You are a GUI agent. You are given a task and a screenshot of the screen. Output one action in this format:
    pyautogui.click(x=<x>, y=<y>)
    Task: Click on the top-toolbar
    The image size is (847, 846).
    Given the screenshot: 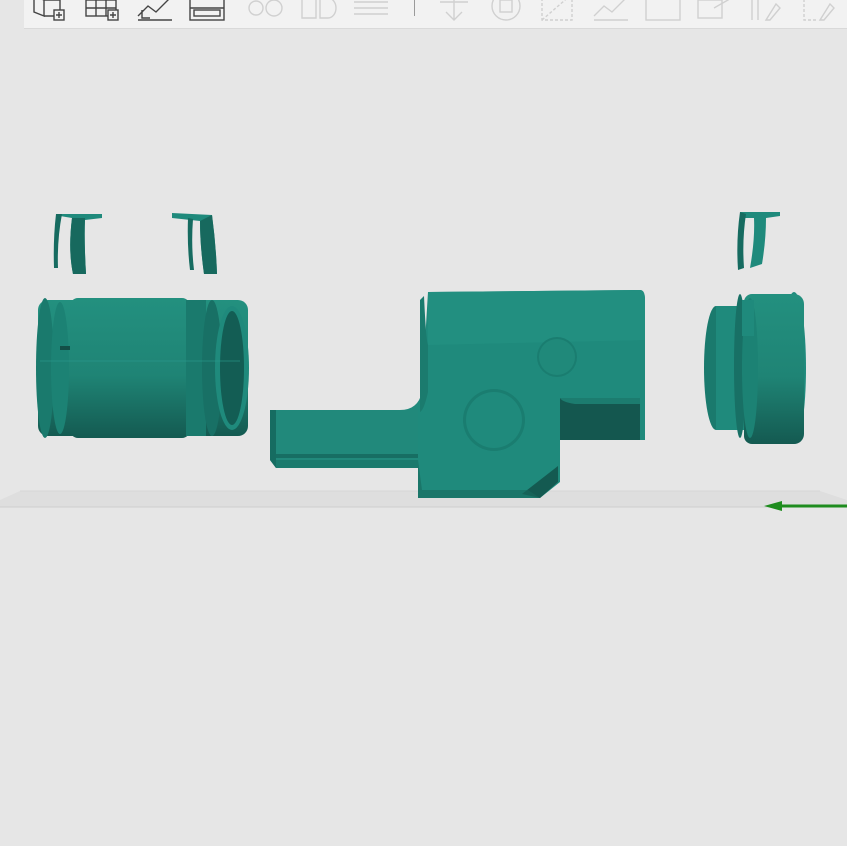 What is the action you would take?
    pyautogui.click(x=435, y=14)
    